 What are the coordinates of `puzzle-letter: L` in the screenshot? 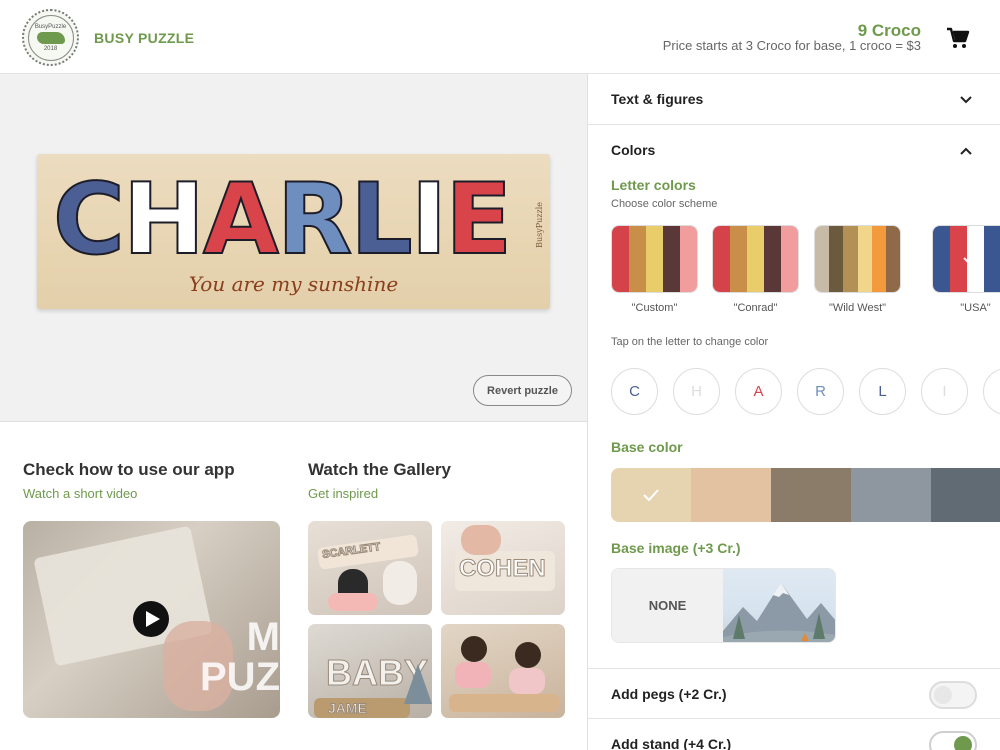 It's located at (381, 220).